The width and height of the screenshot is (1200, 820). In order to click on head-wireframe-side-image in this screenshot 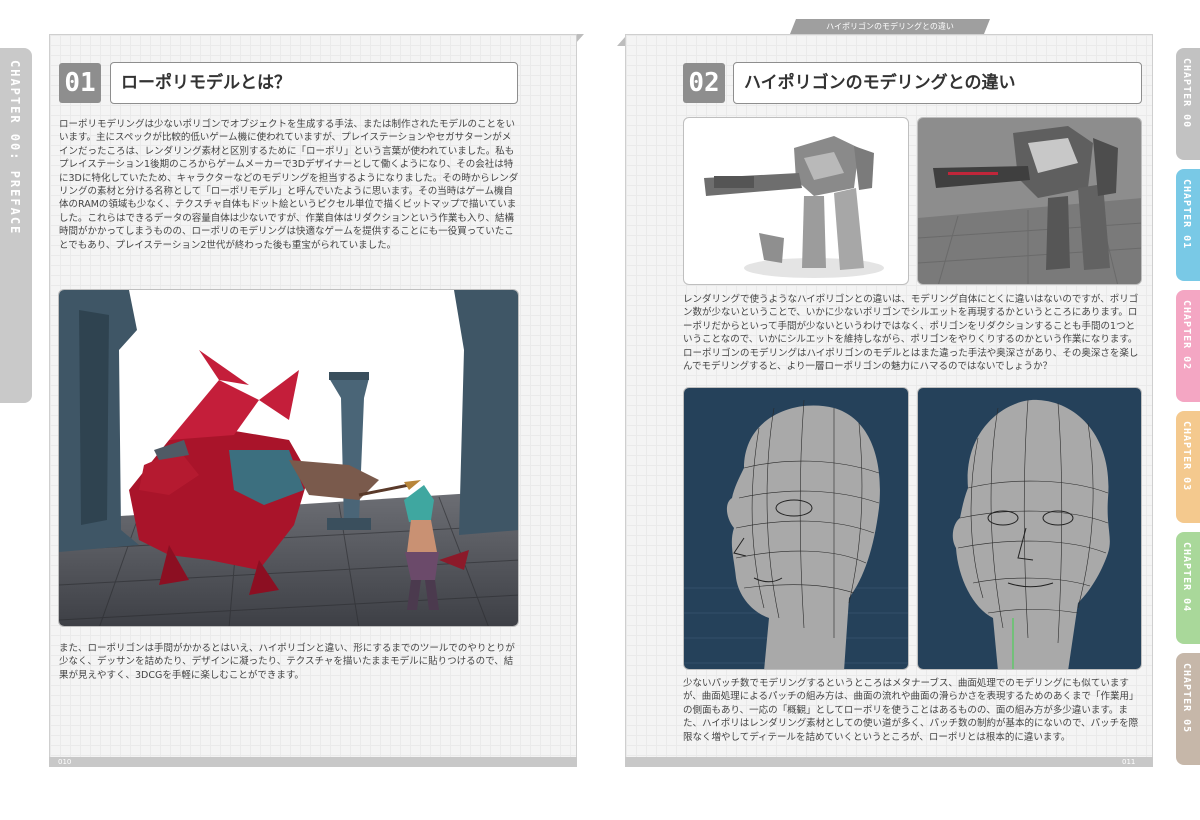, I will do `click(796, 528)`.